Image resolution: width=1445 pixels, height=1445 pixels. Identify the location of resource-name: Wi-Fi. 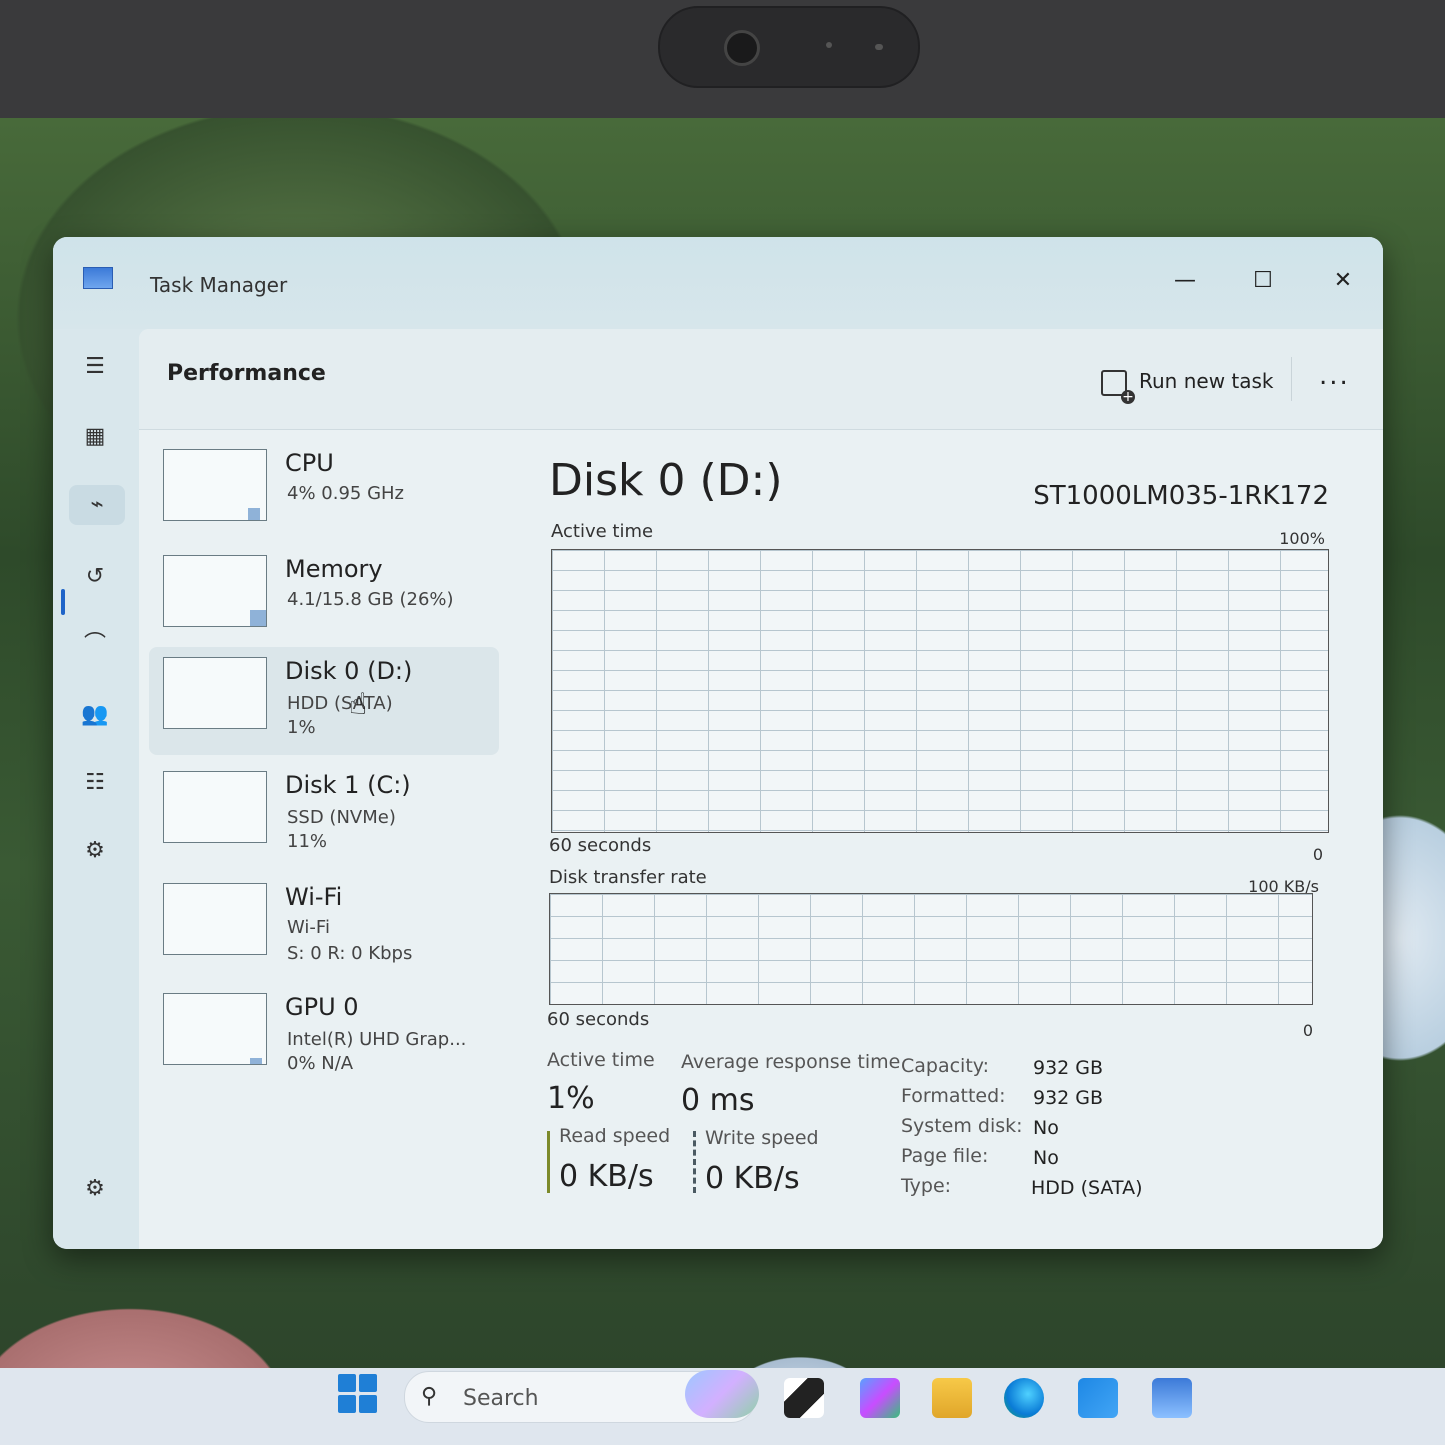
(314, 897).